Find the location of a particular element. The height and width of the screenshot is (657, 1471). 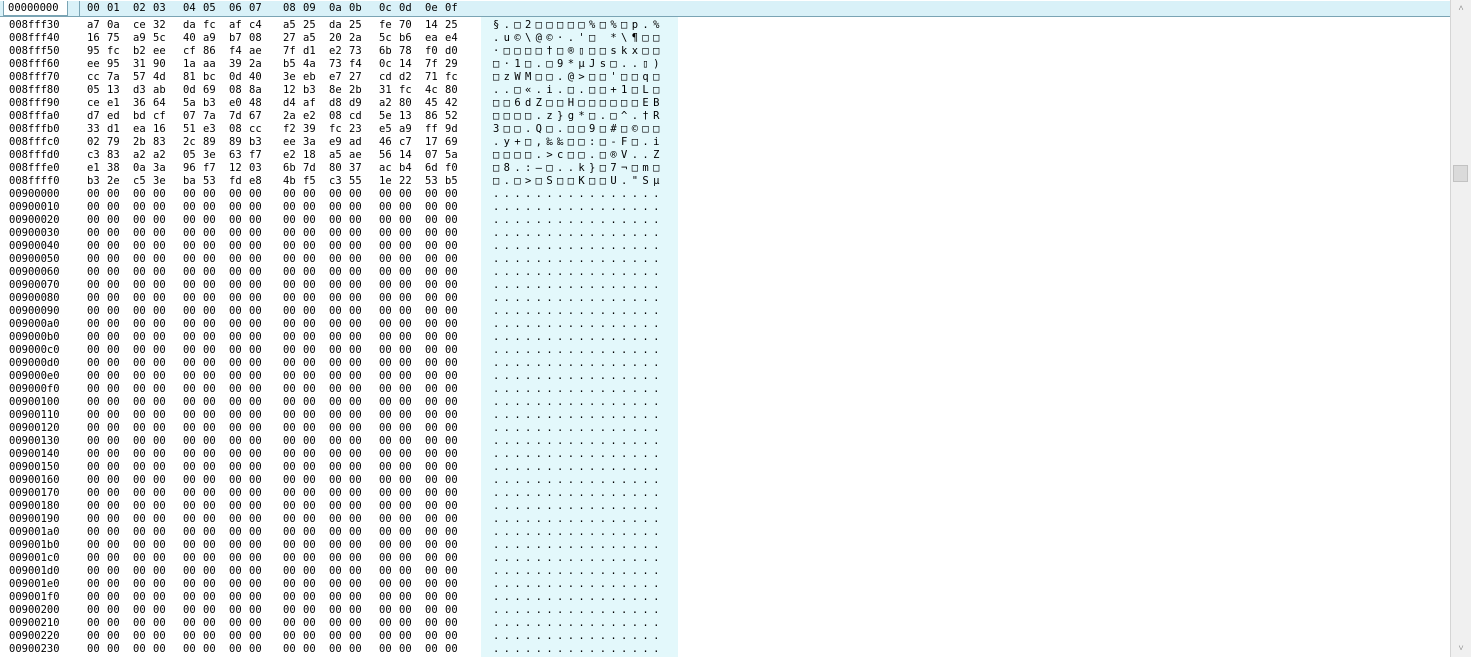

hex-byte: bc is located at coordinates (209, 77).